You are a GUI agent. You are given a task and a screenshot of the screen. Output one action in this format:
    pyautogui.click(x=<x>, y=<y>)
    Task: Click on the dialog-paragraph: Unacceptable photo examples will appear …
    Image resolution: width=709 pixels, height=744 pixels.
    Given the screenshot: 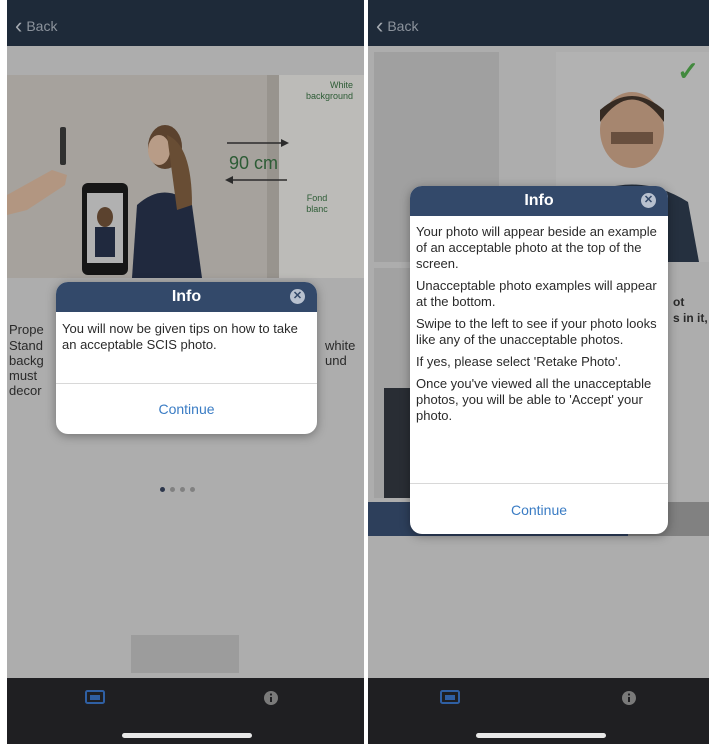 What is the action you would take?
    pyautogui.click(x=536, y=293)
    